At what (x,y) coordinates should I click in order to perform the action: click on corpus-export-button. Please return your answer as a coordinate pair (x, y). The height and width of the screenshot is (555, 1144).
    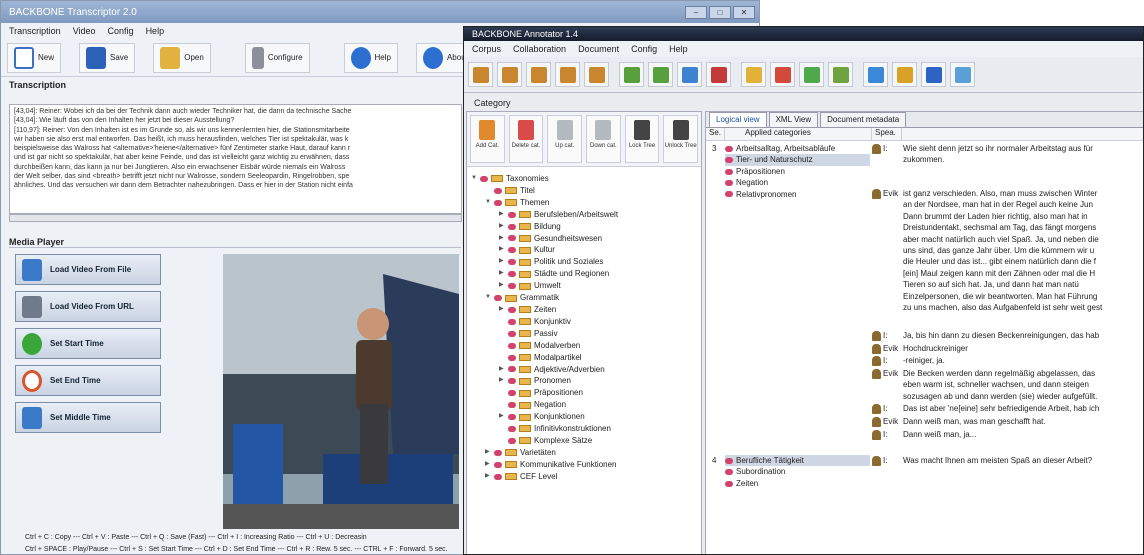
    Looking at the image, I should click on (596, 74).